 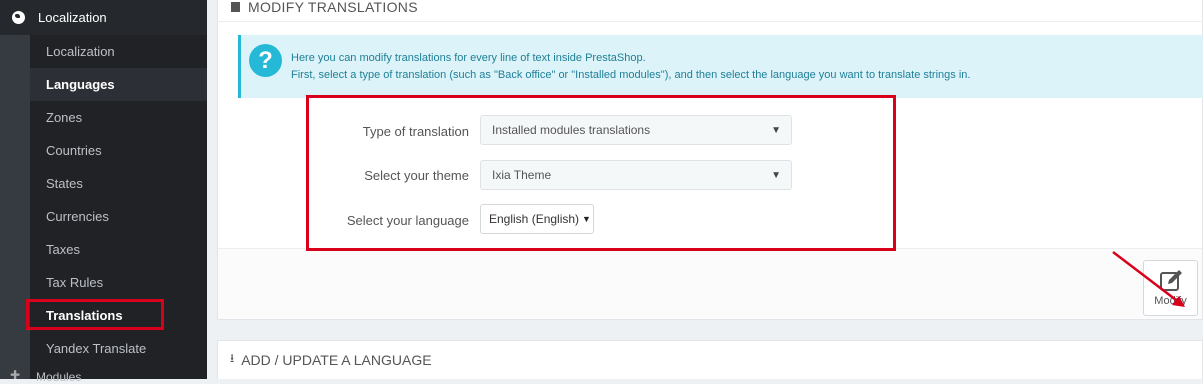 What do you see at coordinates (18, 17) in the screenshot?
I see `globe-icon` at bounding box center [18, 17].